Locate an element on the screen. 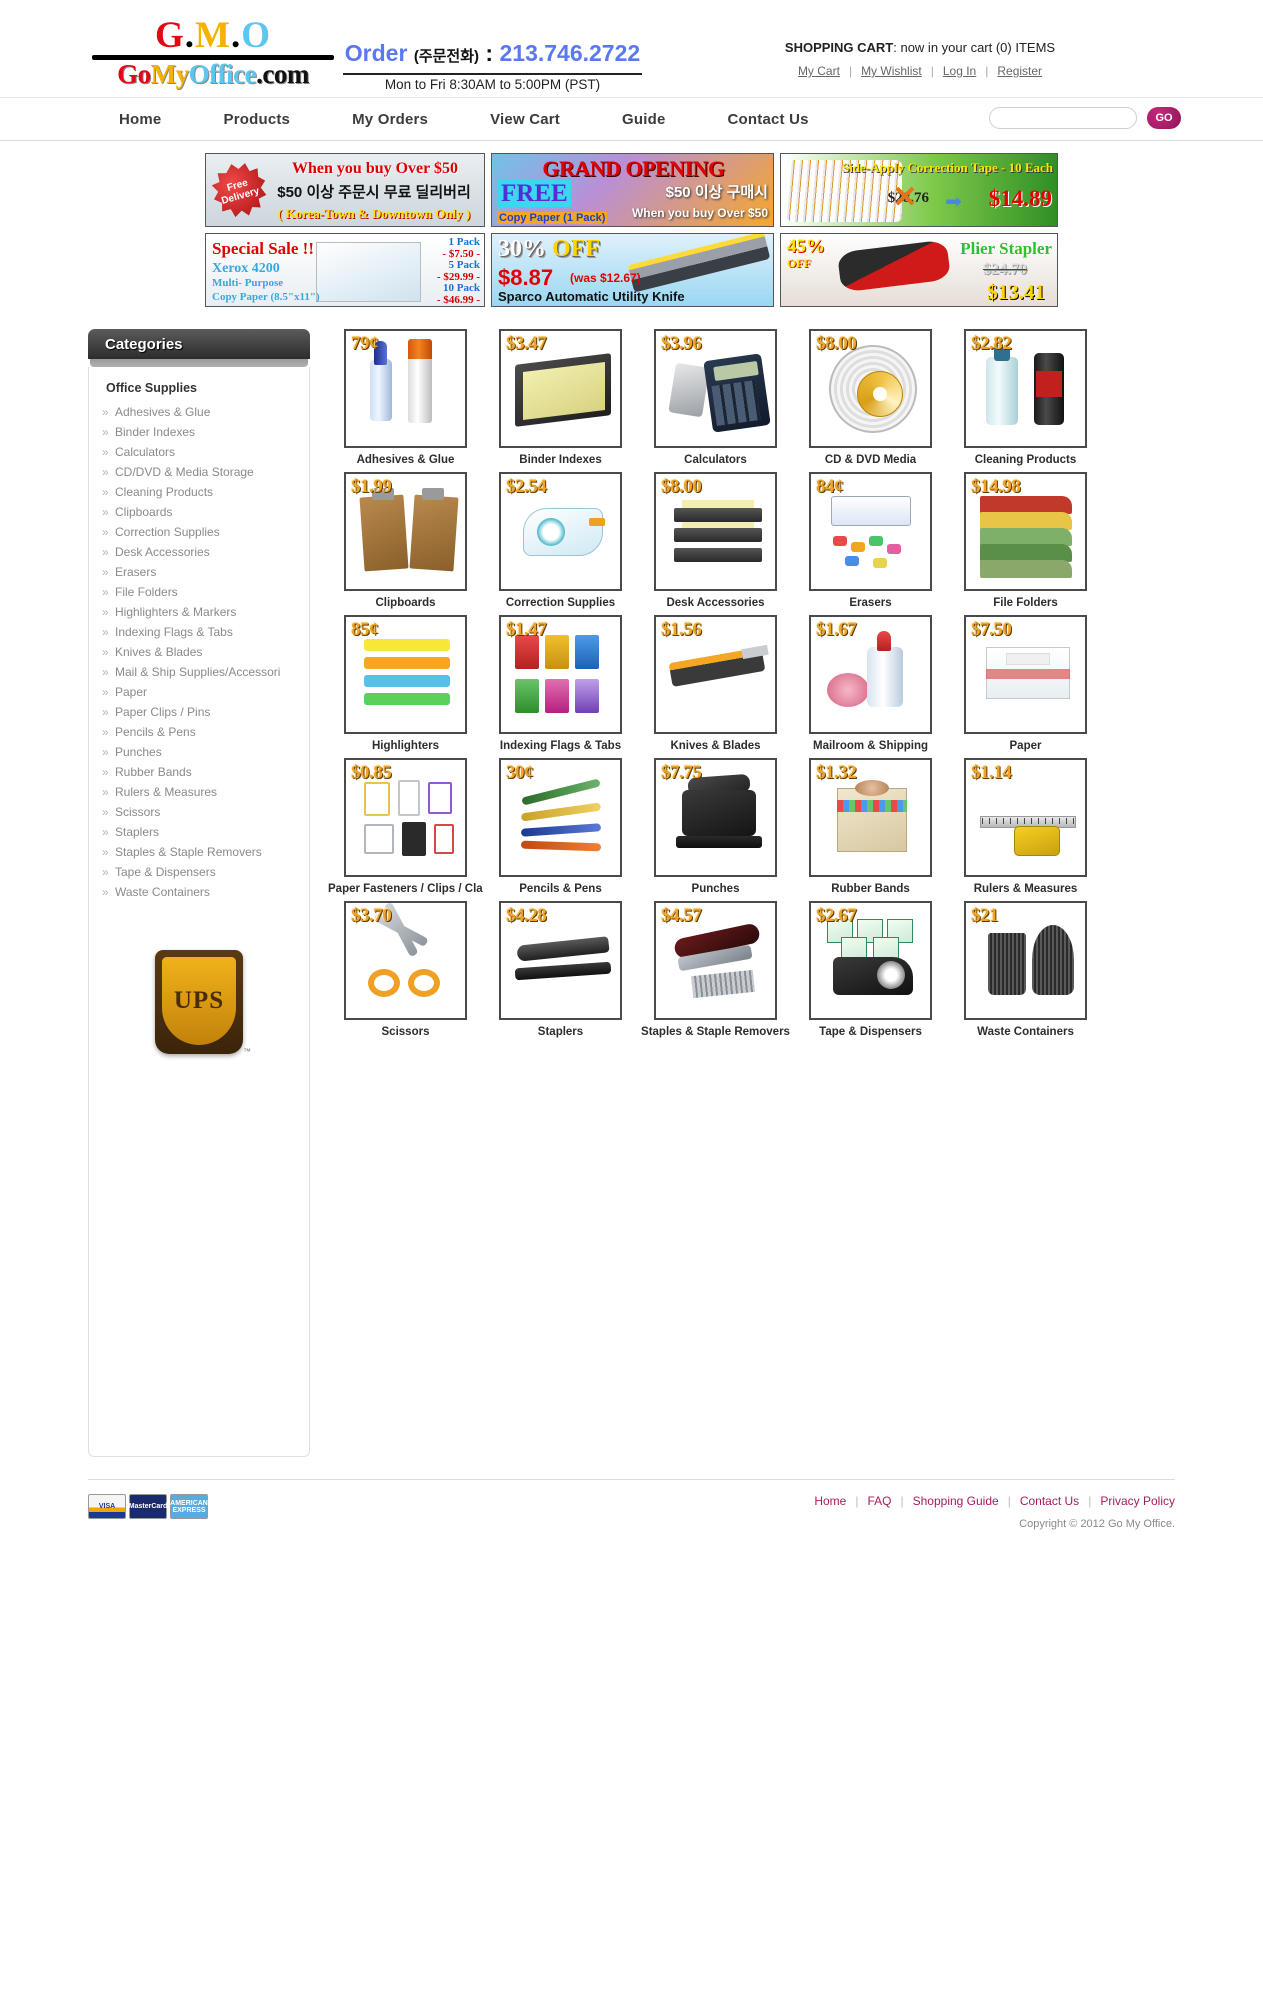  product-image-box: $1.67 is located at coordinates (870, 674).